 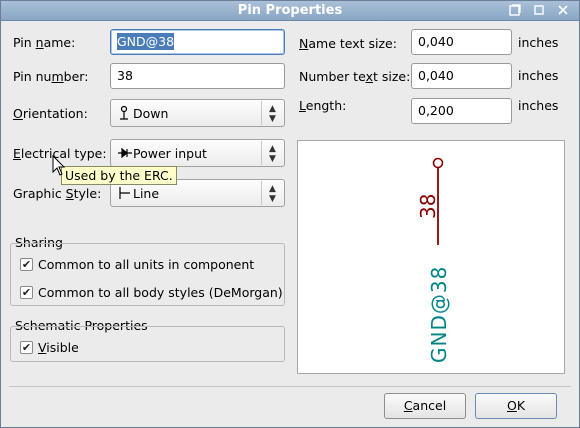 What do you see at coordinates (461, 76) in the screenshot?
I see `number-text-size-field: 0,040` at bounding box center [461, 76].